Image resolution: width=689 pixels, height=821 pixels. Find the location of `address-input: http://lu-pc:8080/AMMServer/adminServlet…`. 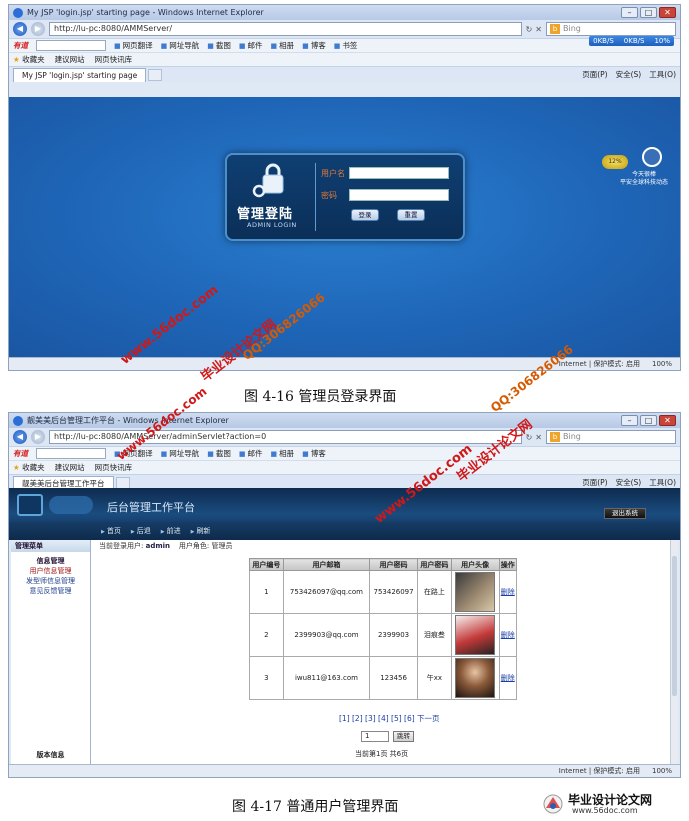

address-input: http://lu-pc:8080/AMMServer/adminServlet… is located at coordinates (285, 437).